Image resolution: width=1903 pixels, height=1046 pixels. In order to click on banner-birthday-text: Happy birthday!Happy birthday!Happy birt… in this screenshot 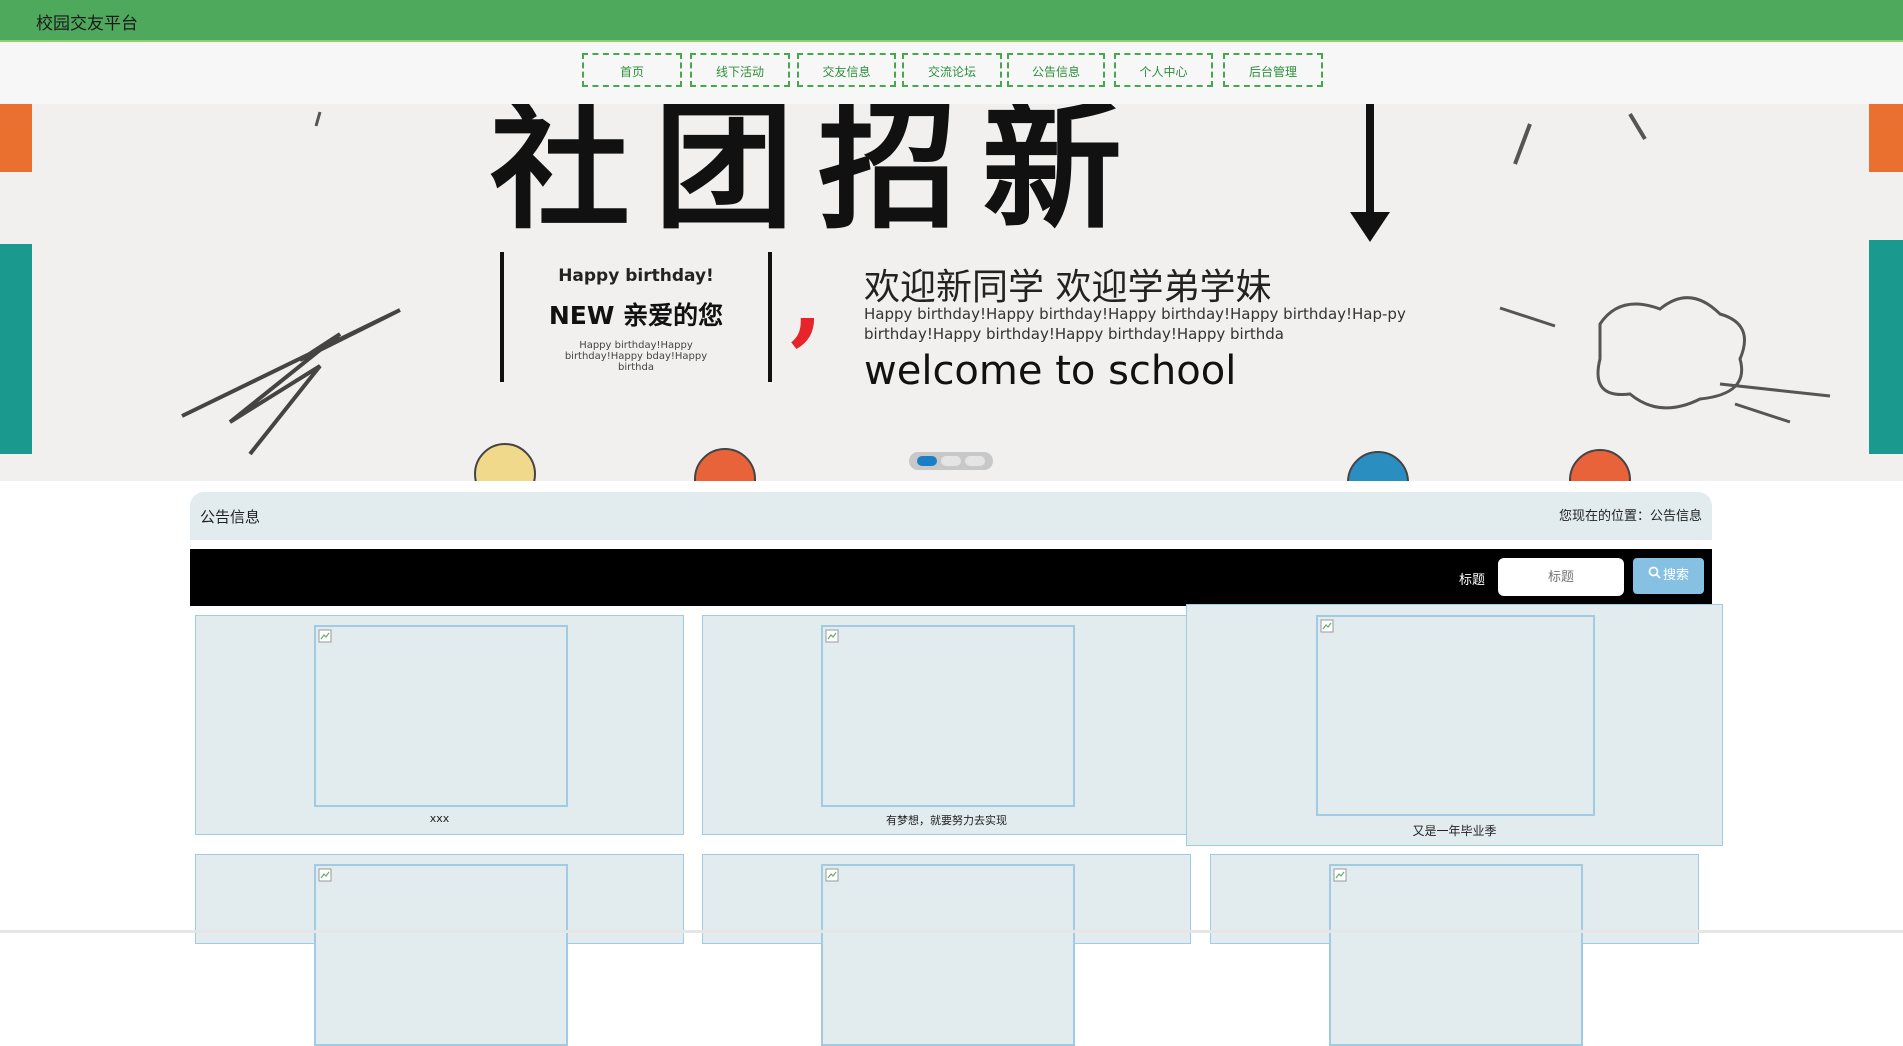, I will do `click(1135, 324)`.